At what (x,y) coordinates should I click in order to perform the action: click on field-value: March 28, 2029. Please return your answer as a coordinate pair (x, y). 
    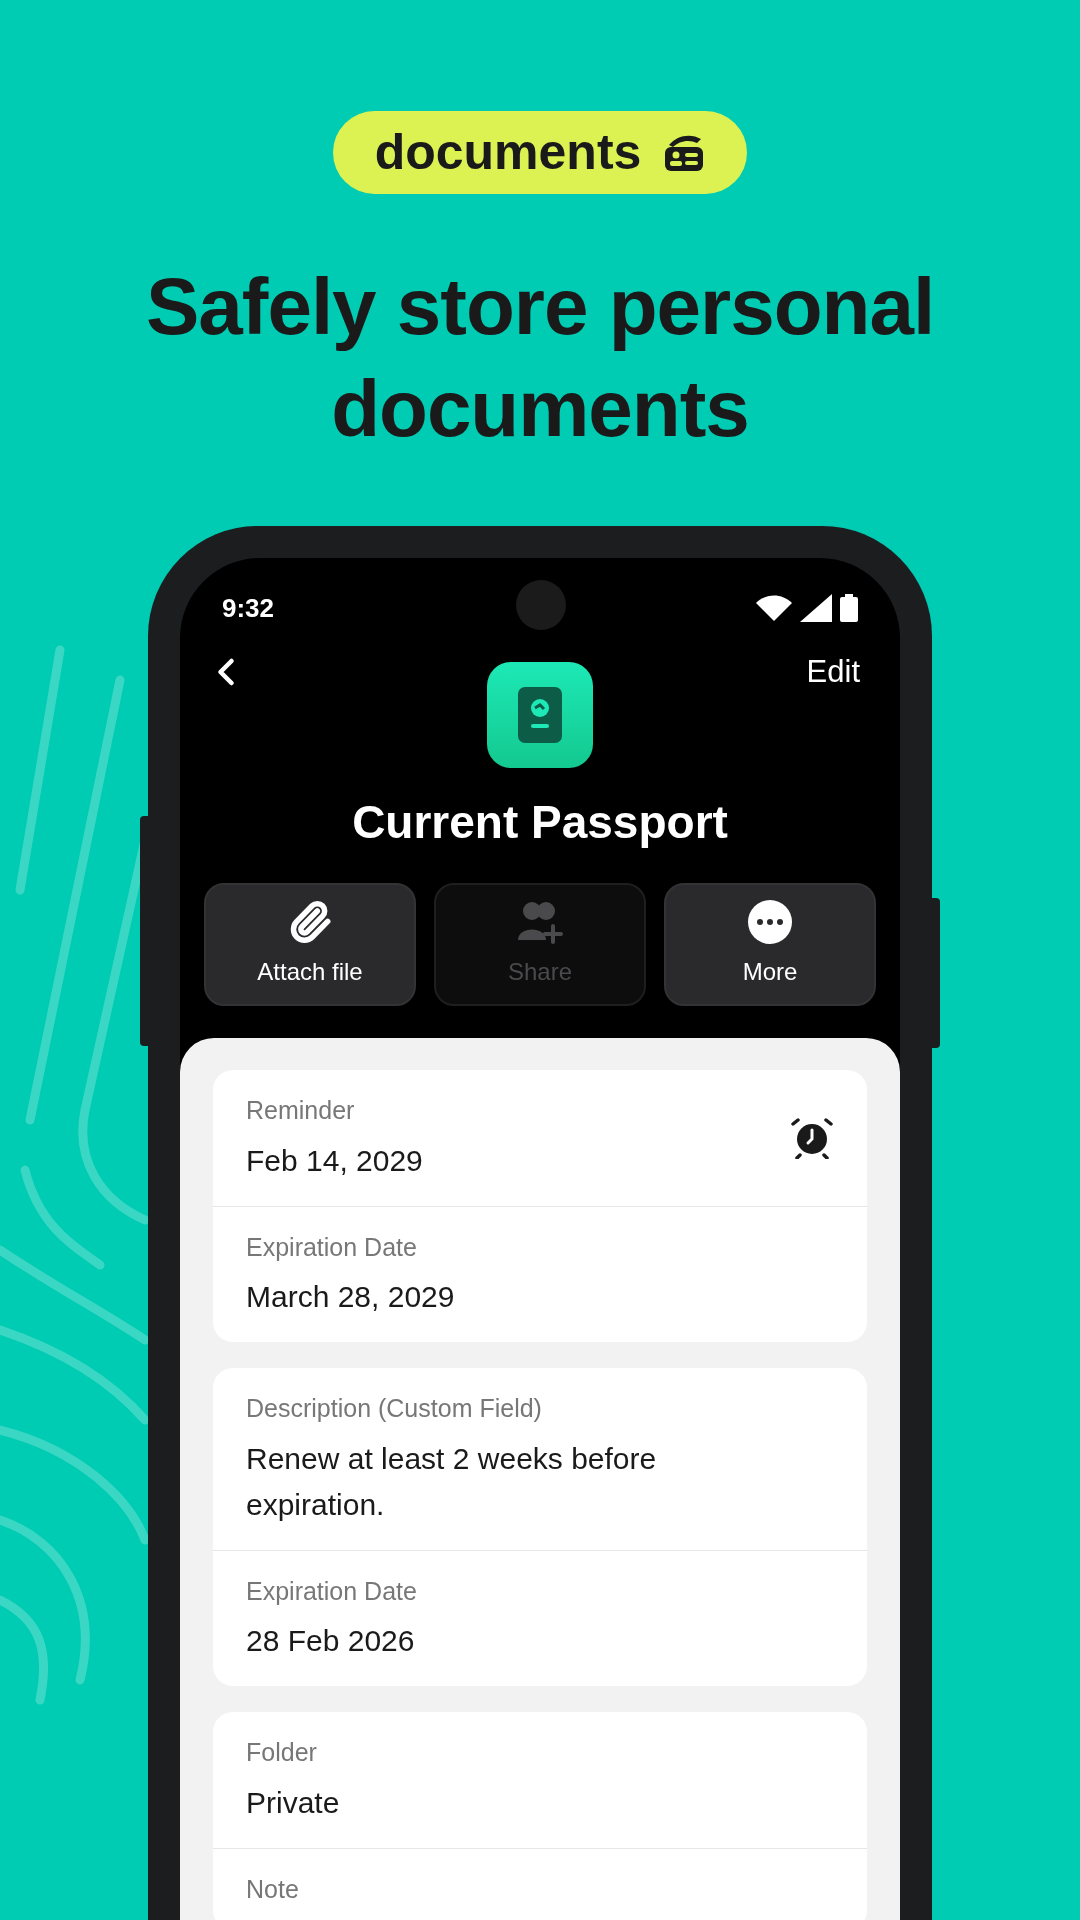
    Looking at the image, I should click on (351, 1297).